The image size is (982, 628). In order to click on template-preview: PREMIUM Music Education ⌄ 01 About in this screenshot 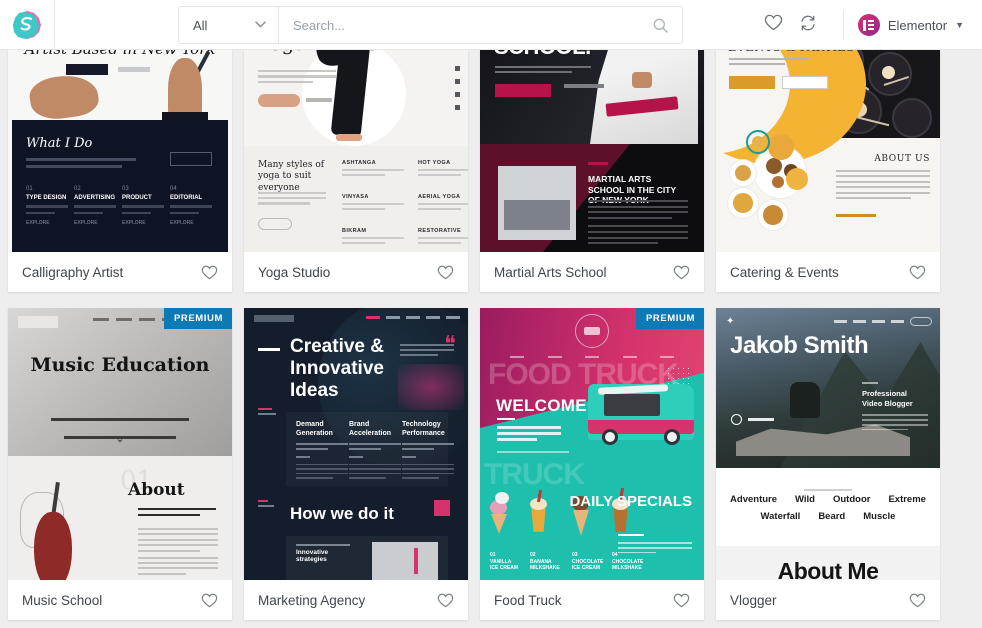, I will do `click(120, 444)`.